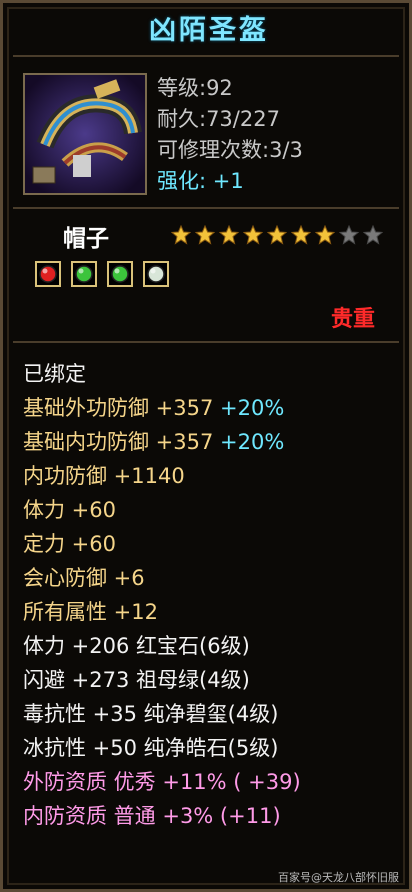 The width and height of the screenshot is (412, 892). Describe the element at coordinates (208, 510) in the screenshot. I see `attribute-line: 体力 +60` at that location.